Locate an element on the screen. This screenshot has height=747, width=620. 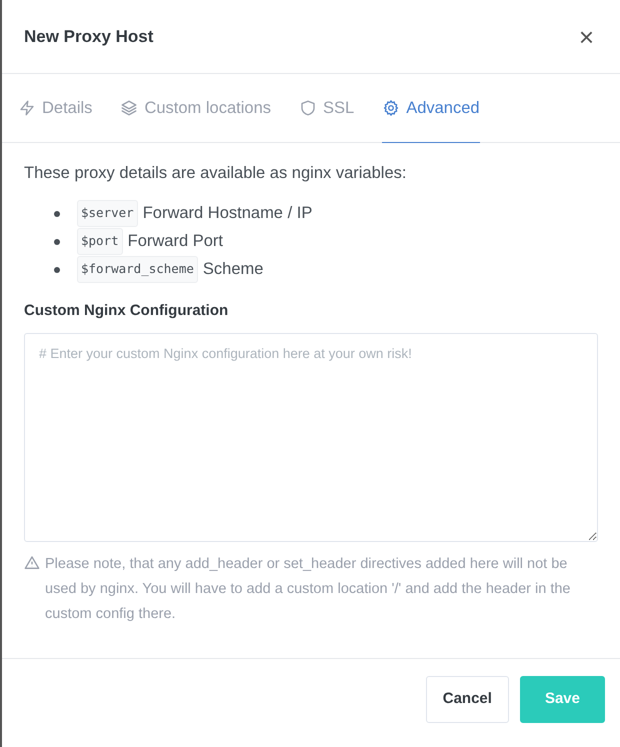
intro-text: These proxy details are available as nginx variables: is located at coordinates (216, 173).